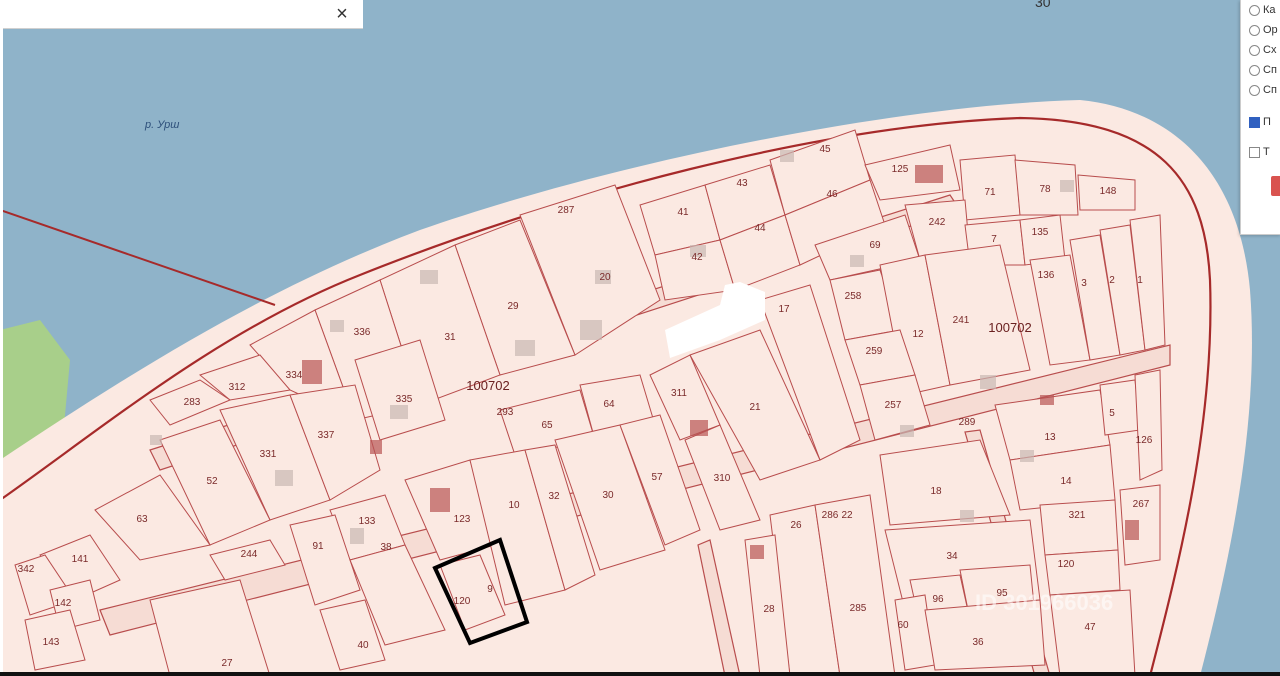 The height and width of the screenshot is (676, 1280). What do you see at coordinates (192, 402) in the screenshot?
I see `plot-number-label: 283` at bounding box center [192, 402].